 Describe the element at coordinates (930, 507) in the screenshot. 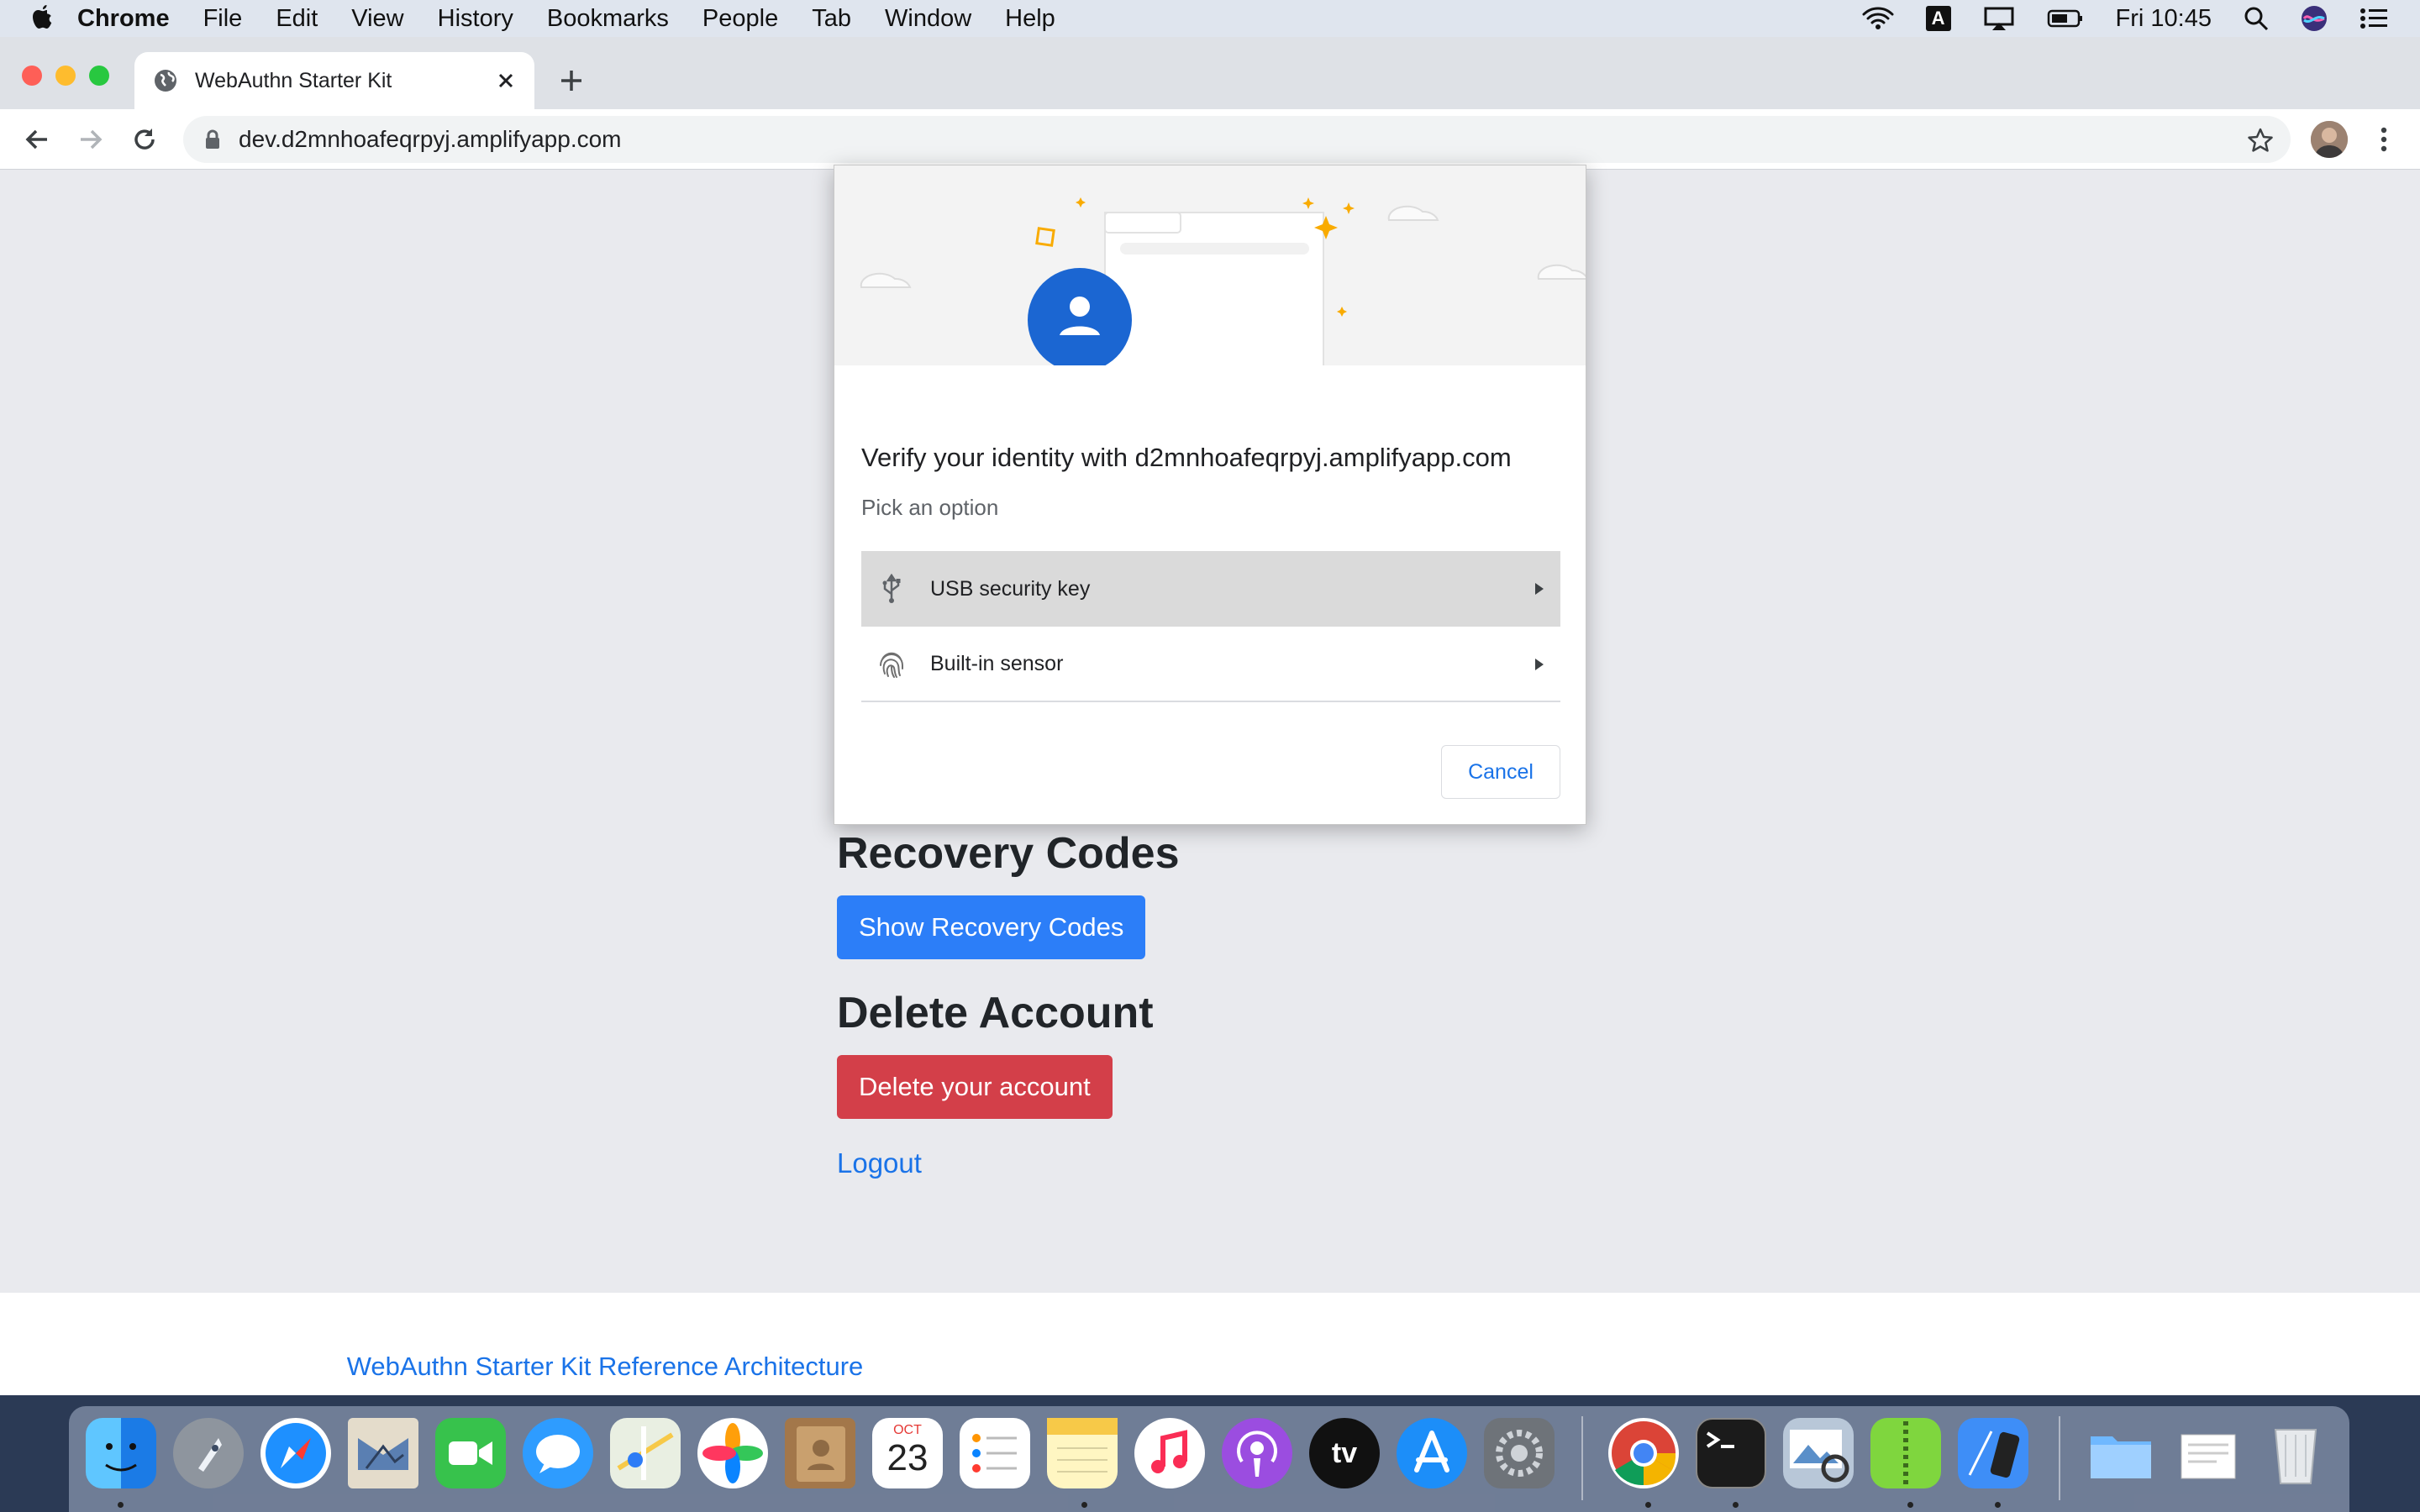

I see `dialog-subtitle: Pick an option` at that location.